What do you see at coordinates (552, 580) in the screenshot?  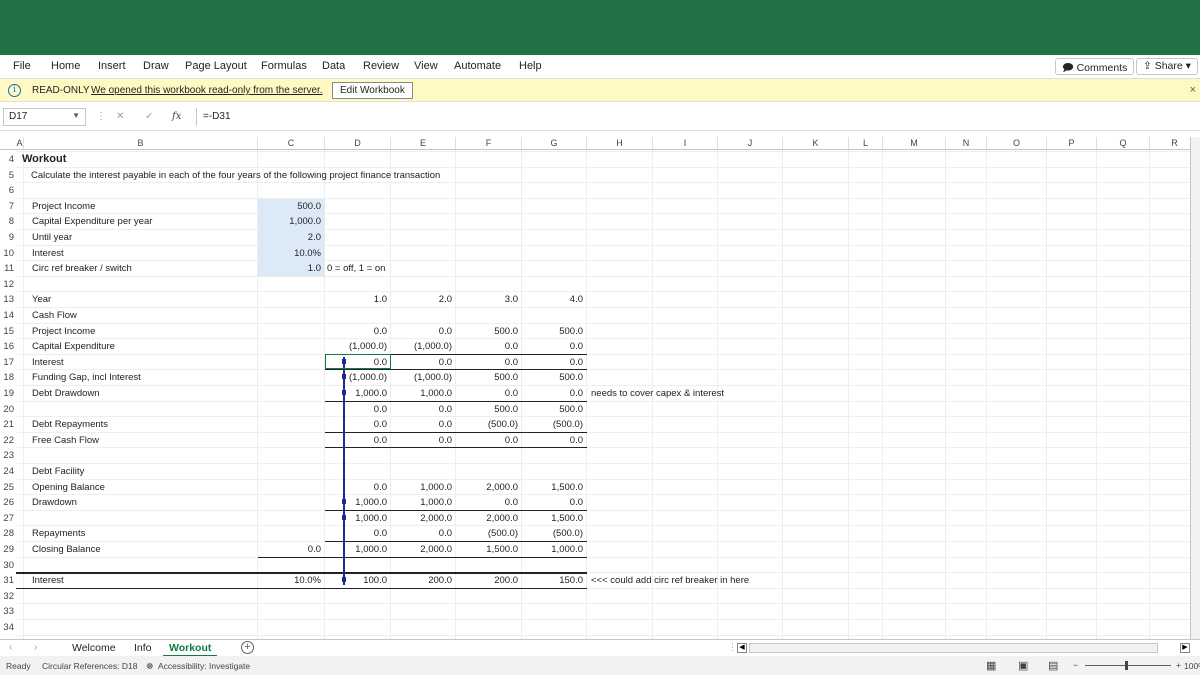 I see `interest-value: 150.0` at bounding box center [552, 580].